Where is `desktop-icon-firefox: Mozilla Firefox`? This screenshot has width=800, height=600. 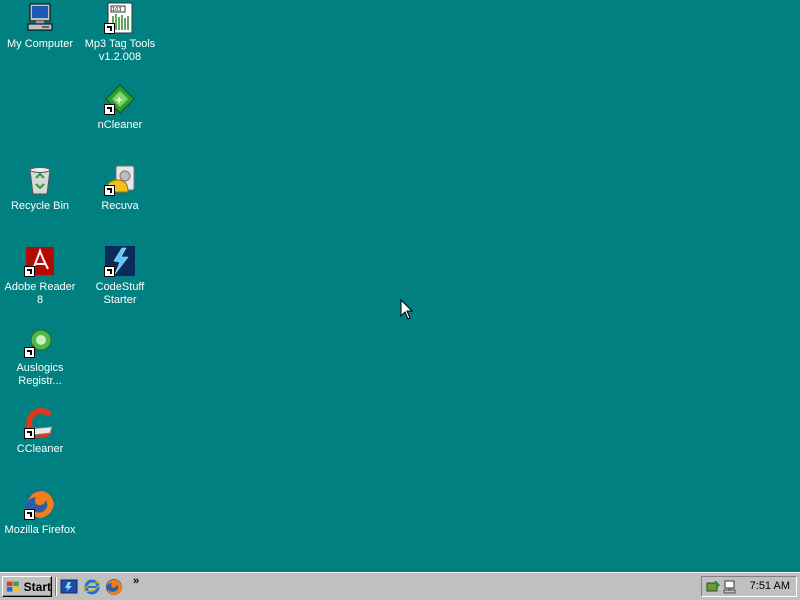
desktop-icon-firefox: Mozilla Firefox is located at coordinates (40, 512).